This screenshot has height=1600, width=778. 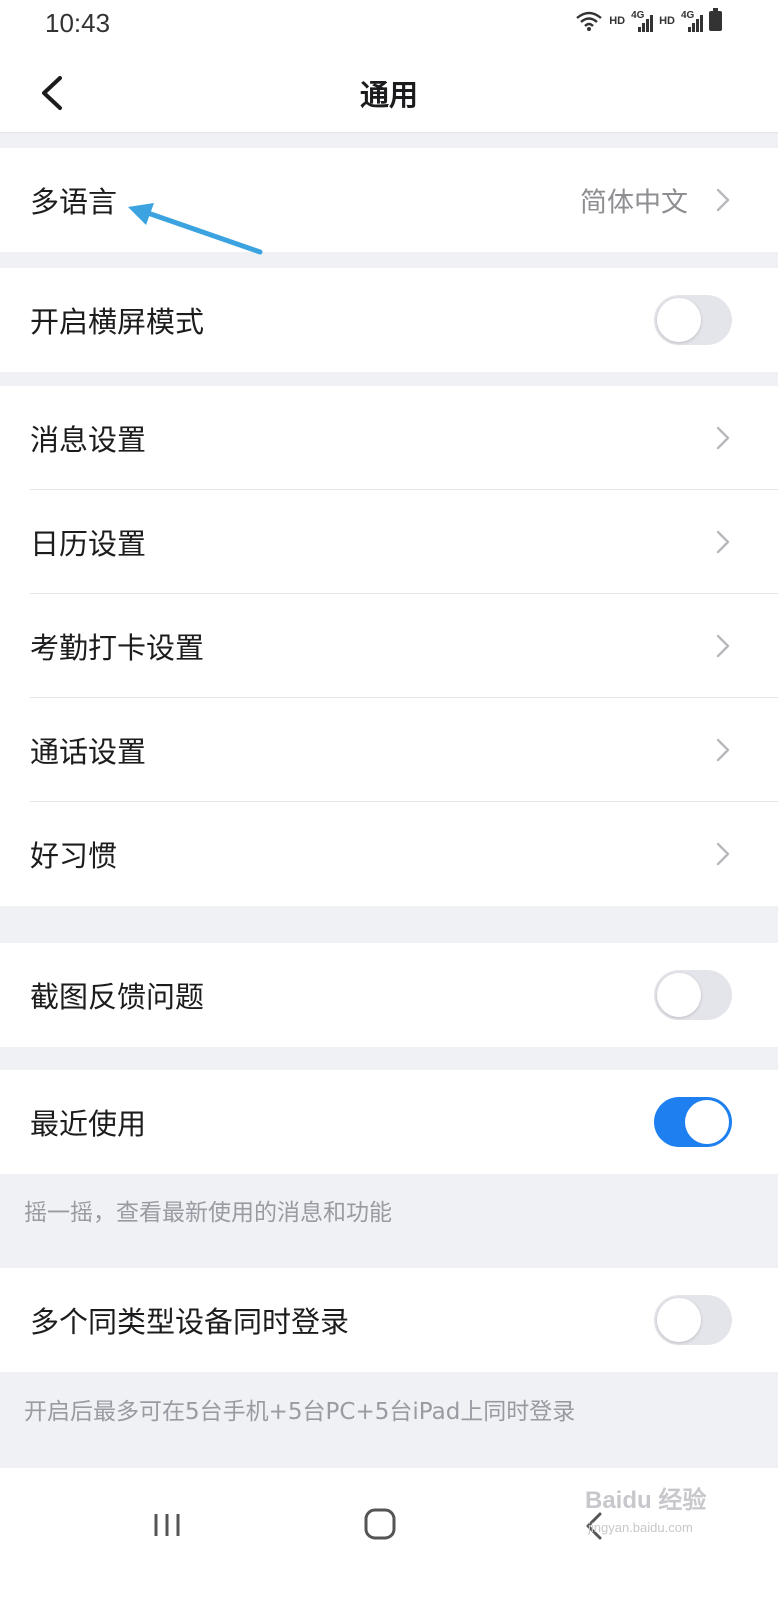 What do you see at coordinates (693, 1320) in the screenshot?
I see `multi-device-login-toggle` at bounding box center [693, 1320].